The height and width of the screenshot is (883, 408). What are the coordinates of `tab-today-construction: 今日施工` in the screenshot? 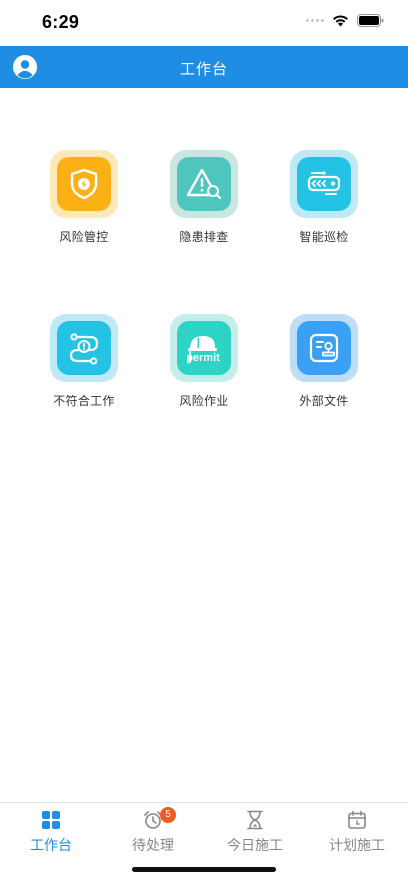 It's located at (255, 832).